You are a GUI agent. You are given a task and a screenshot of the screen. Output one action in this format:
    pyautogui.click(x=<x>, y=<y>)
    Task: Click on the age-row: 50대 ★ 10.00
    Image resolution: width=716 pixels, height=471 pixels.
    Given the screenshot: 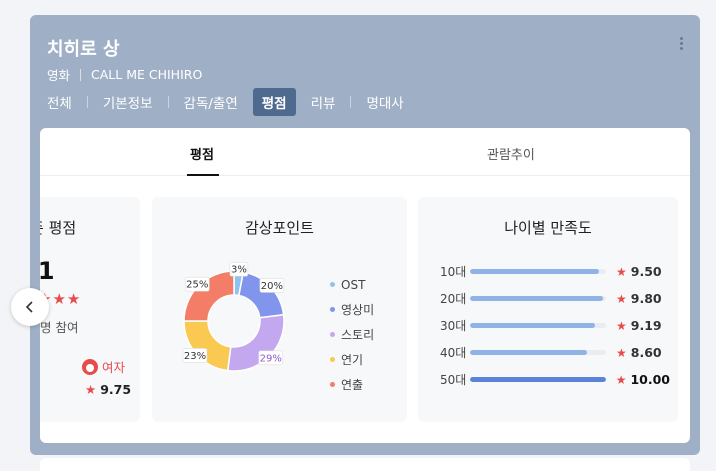 What is the action you would take?
    pyautogui.click(x=555, y=379)
    